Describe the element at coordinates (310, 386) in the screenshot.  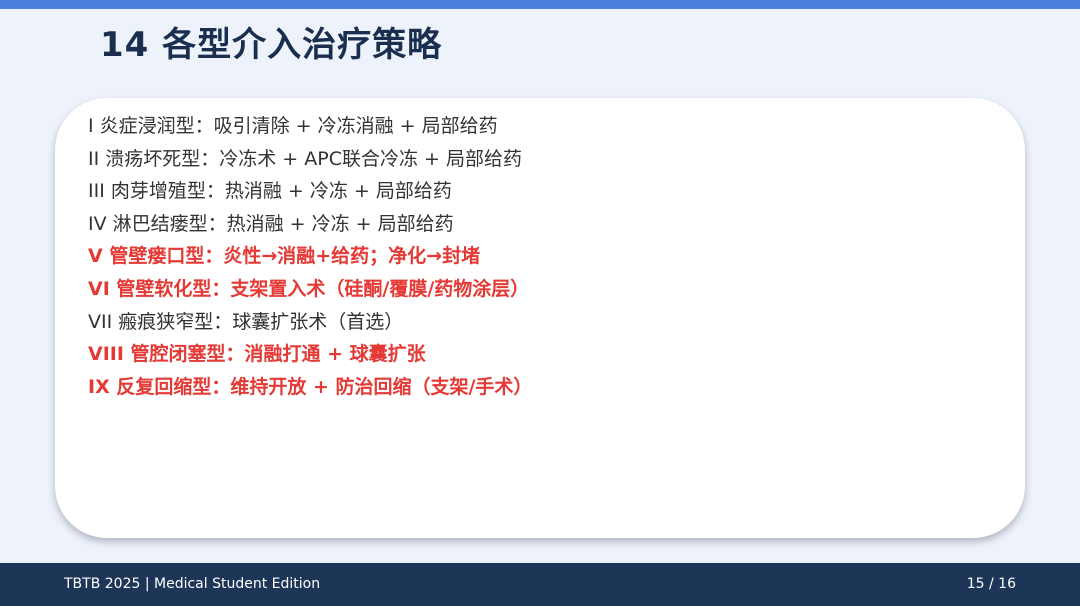
I see `strategy-item-ix: IX 反复回缩型：维持开放 + 防治回缩（支架/手术）` at that location.